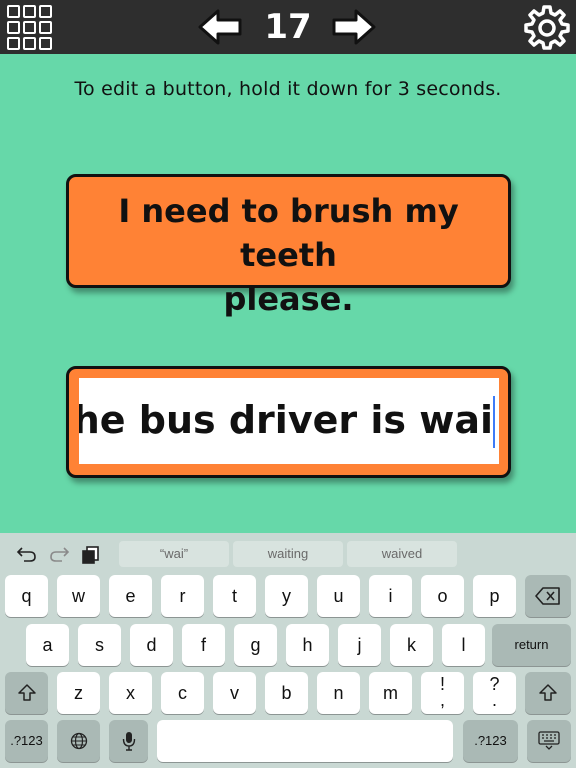 Image resolution: width=576 pixels, height=768 pixels. Describe the element at coordinates (494, 422) in the screenshot. I see `text-caret` at that location.